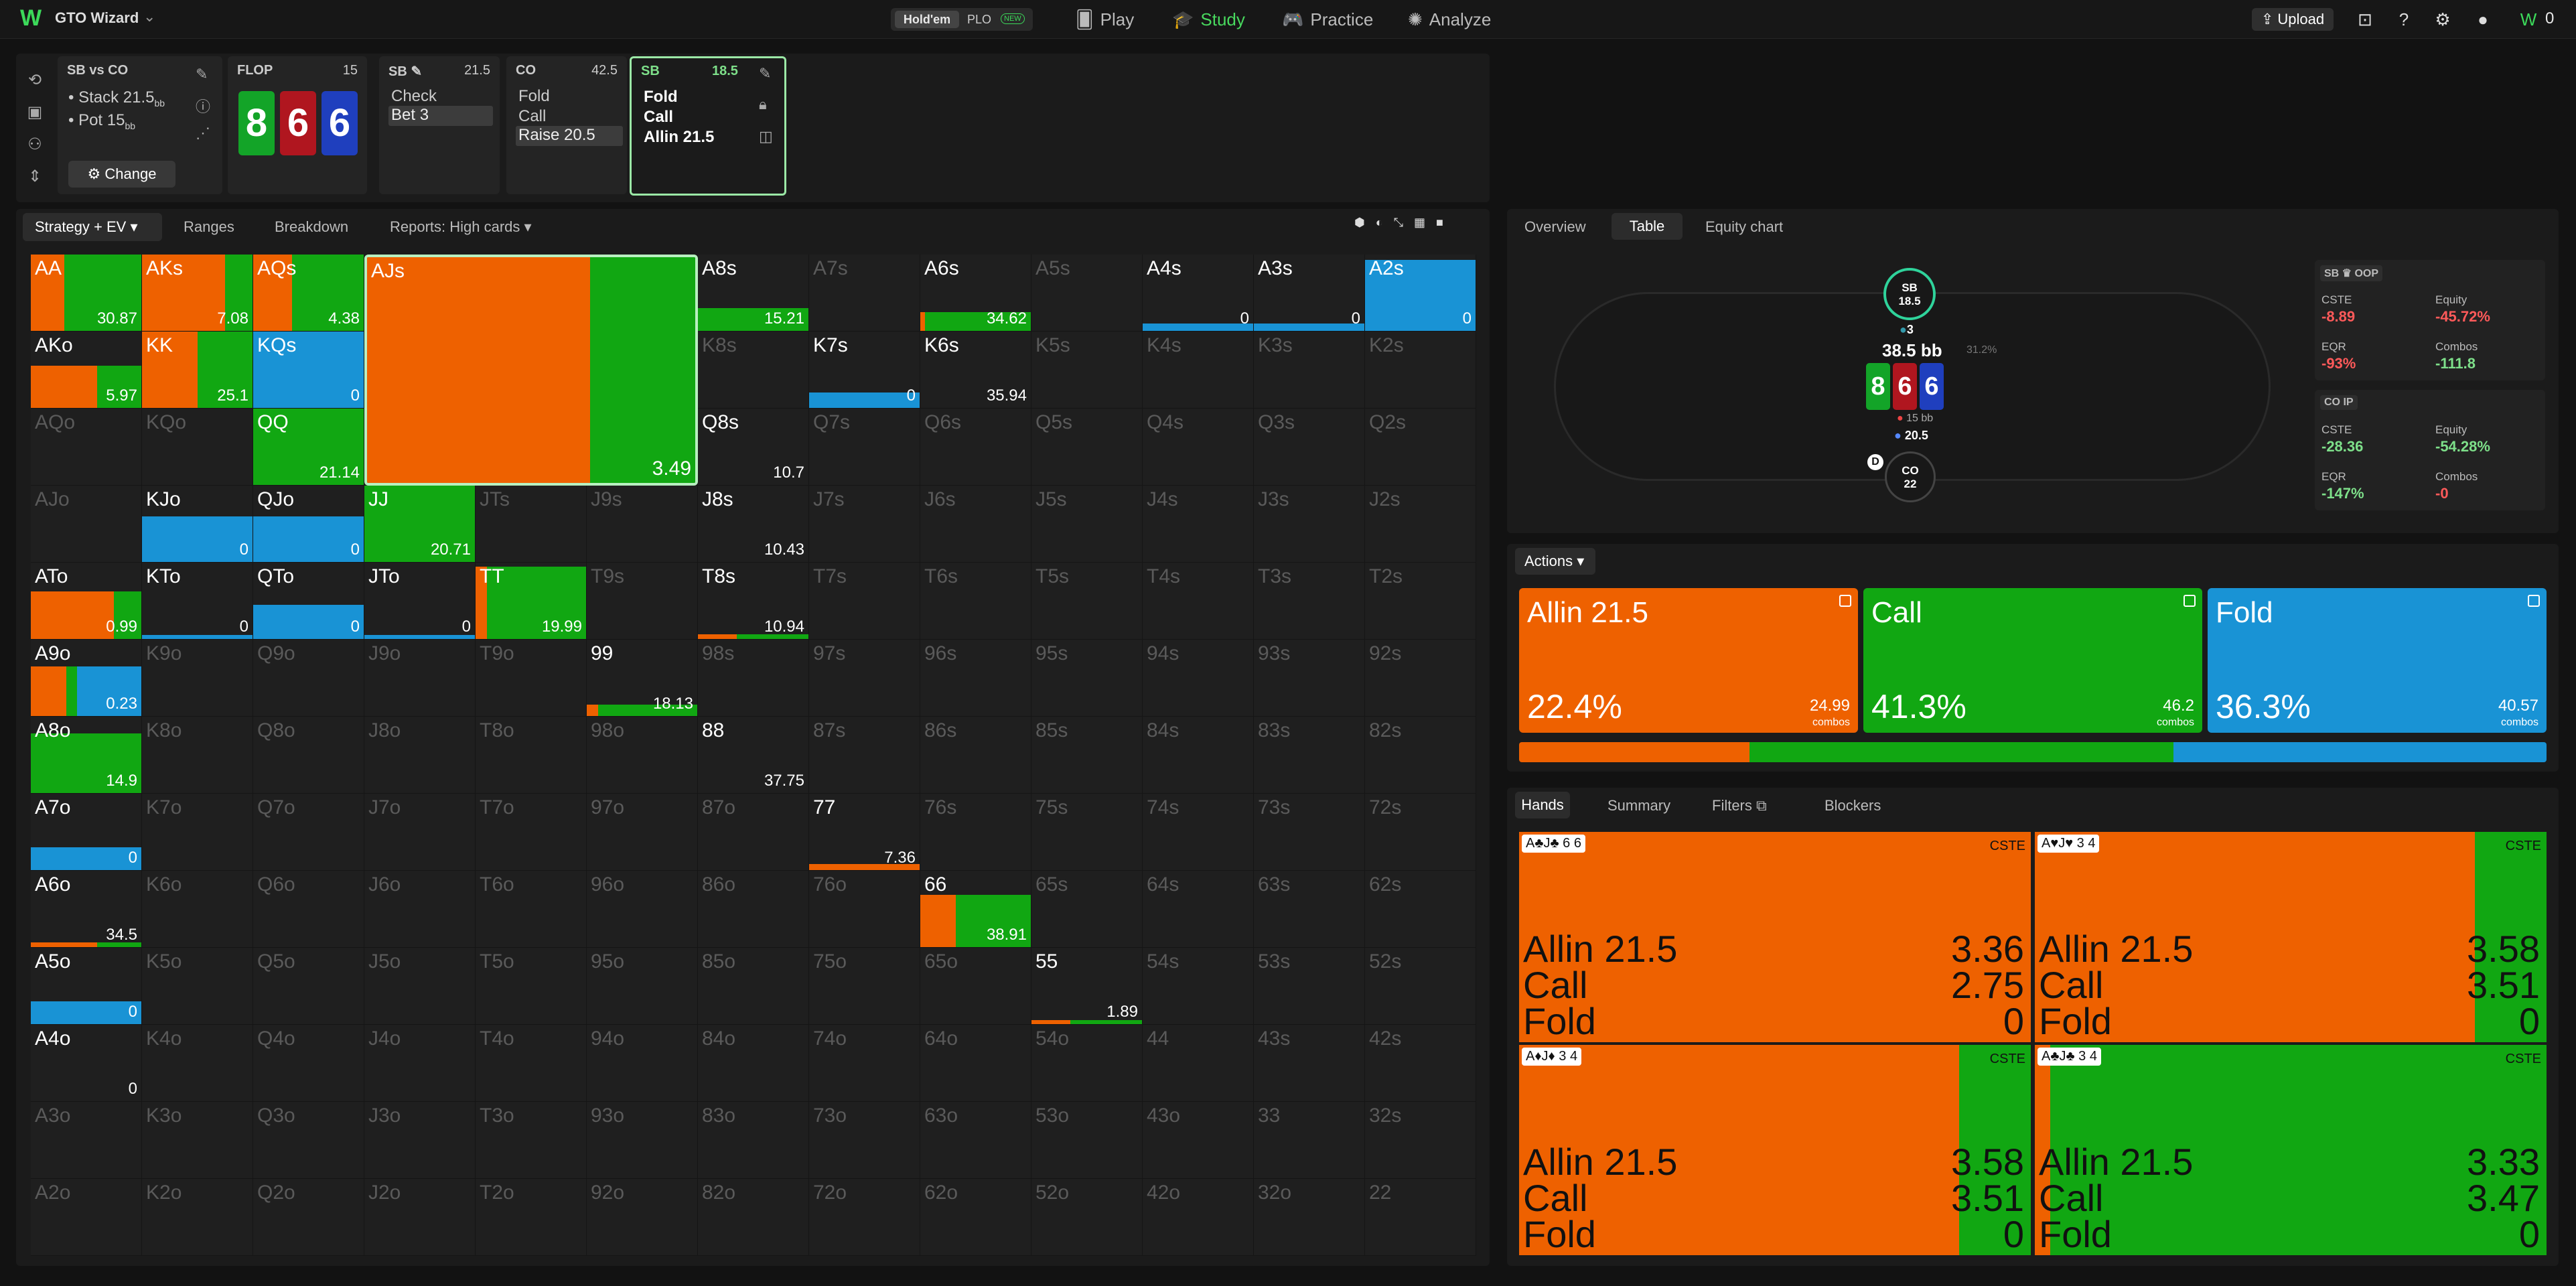 The height and width of the screenshot is (1286, 2576). Describe the element at coordinates (975, 1063) in the screenshot. I see `hand-cell-64o: 64o` at that location.